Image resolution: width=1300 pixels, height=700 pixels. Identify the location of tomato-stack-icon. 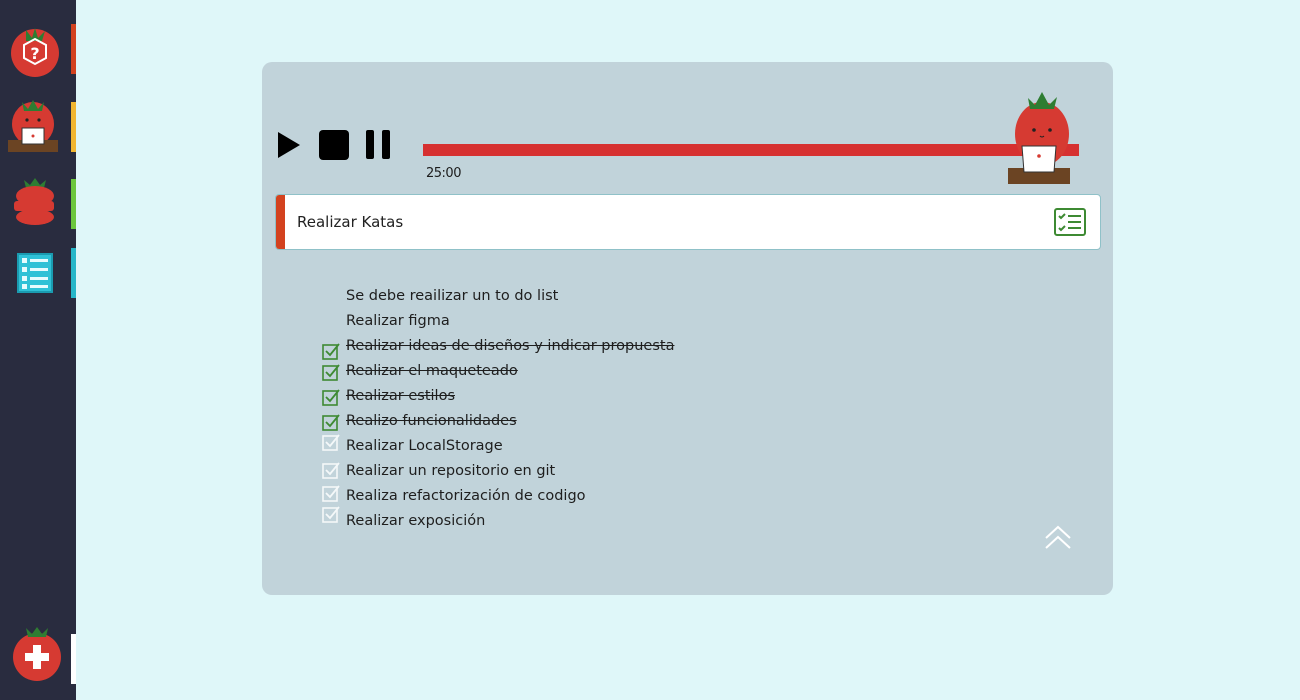
(34, 202).